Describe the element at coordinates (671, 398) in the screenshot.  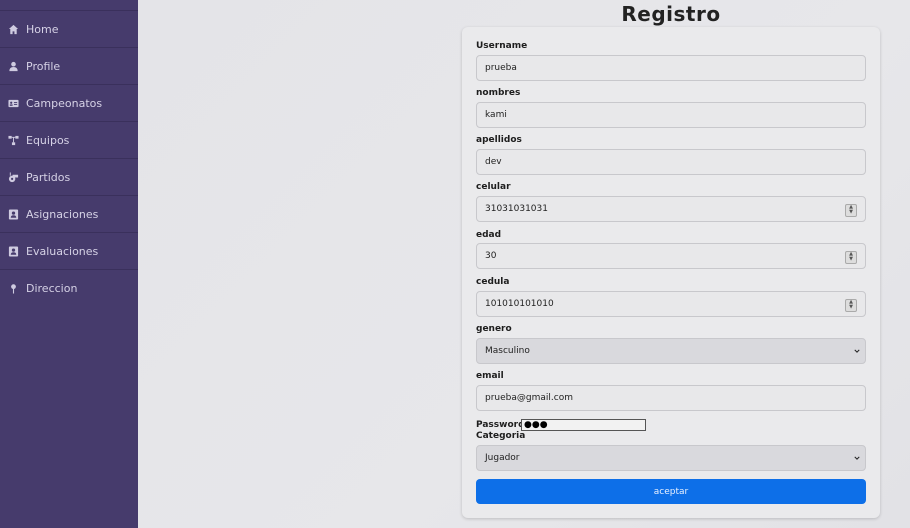
I see `email-input: prueba@gmail.com` at that location.